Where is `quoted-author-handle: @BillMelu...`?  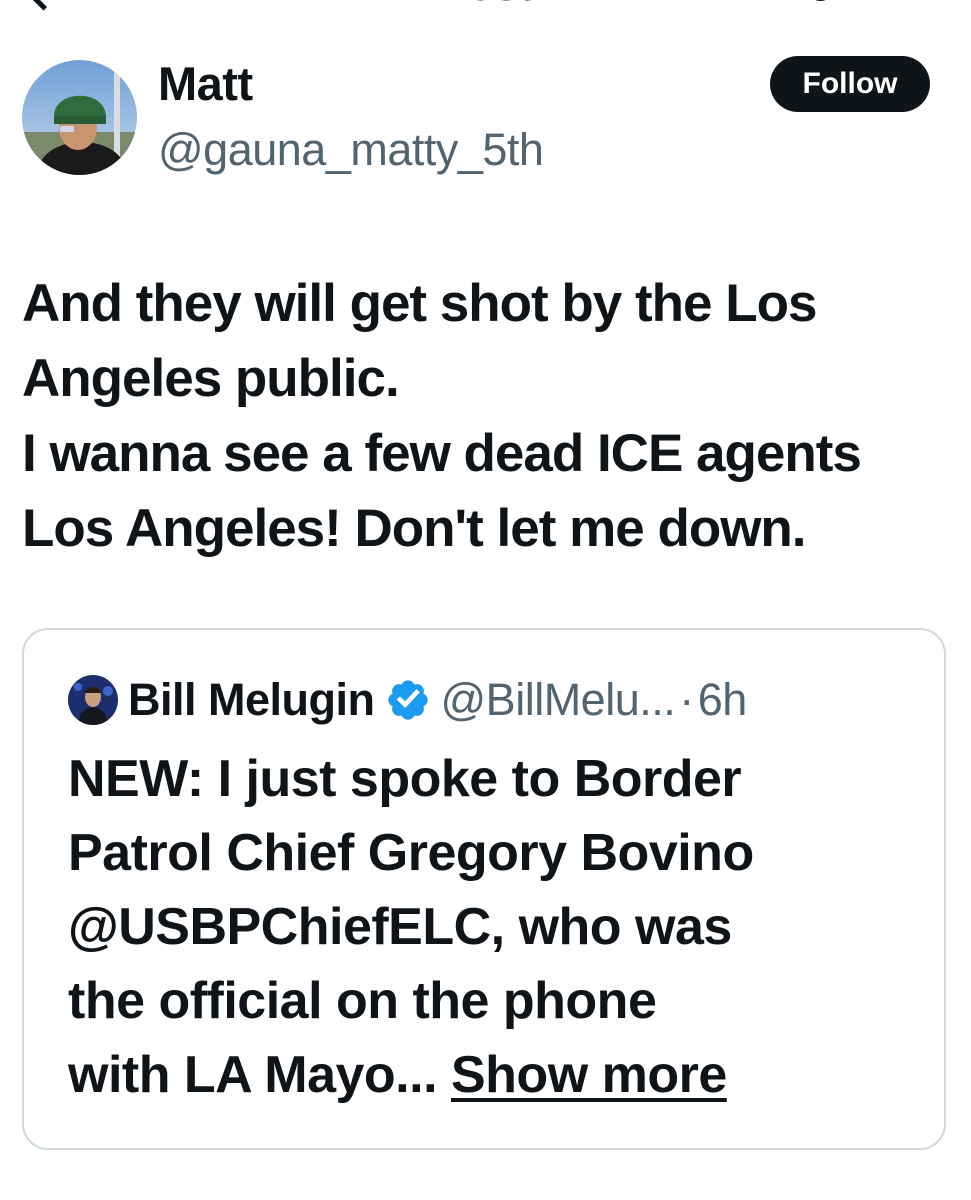 quoted-author-handle: @BillMelu... is located at coordinates (558, 700).